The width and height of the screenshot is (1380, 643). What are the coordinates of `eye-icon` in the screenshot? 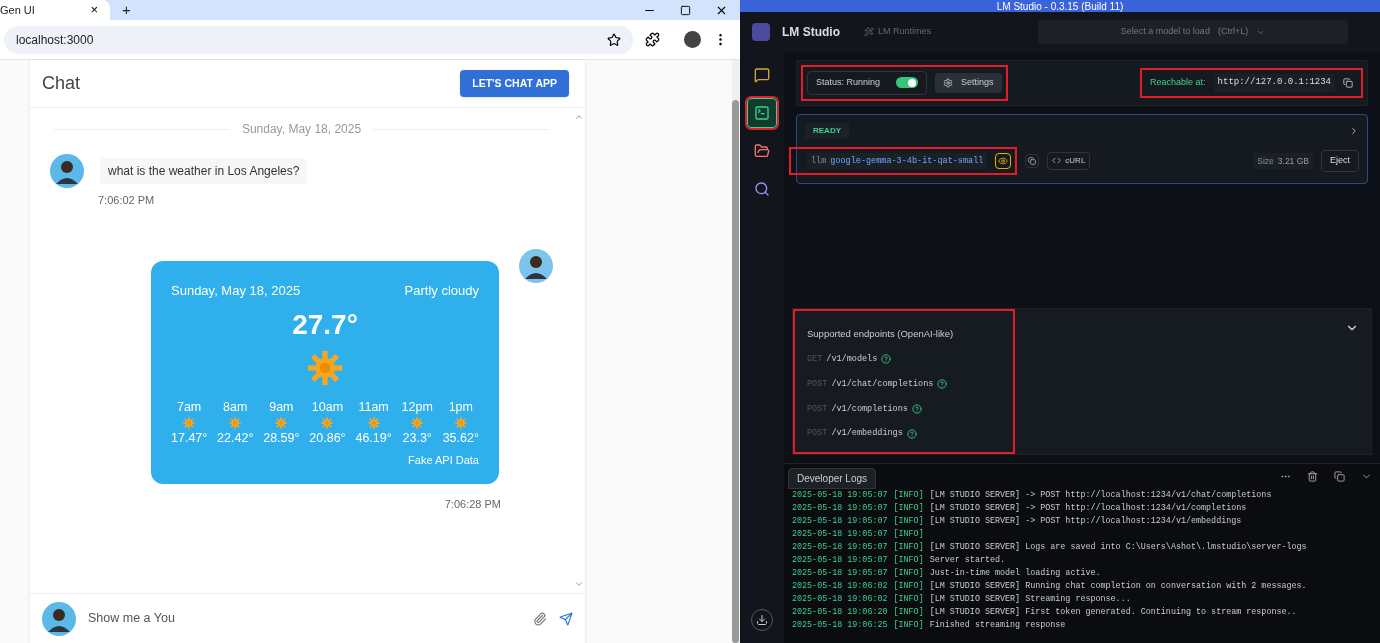 It's located at (1003, 160).